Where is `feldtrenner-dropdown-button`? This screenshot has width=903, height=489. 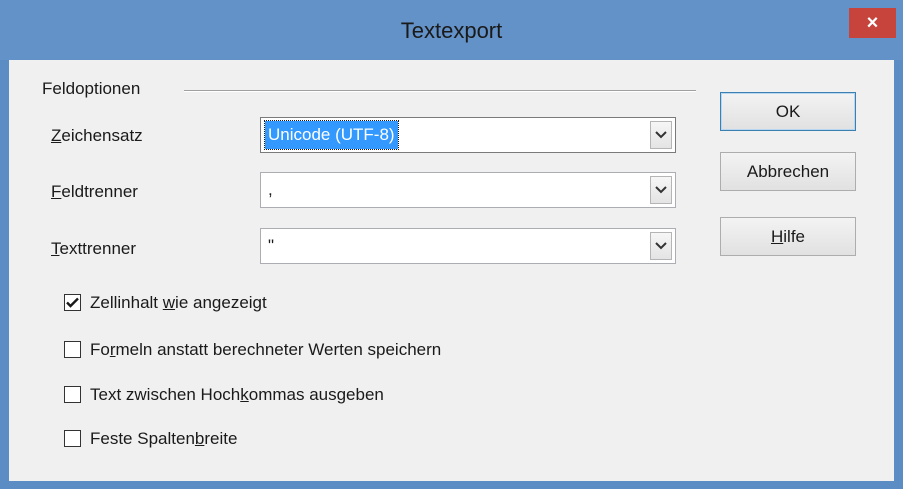
feldtrenner-dropdown-button is located at coordinates (661, 190).